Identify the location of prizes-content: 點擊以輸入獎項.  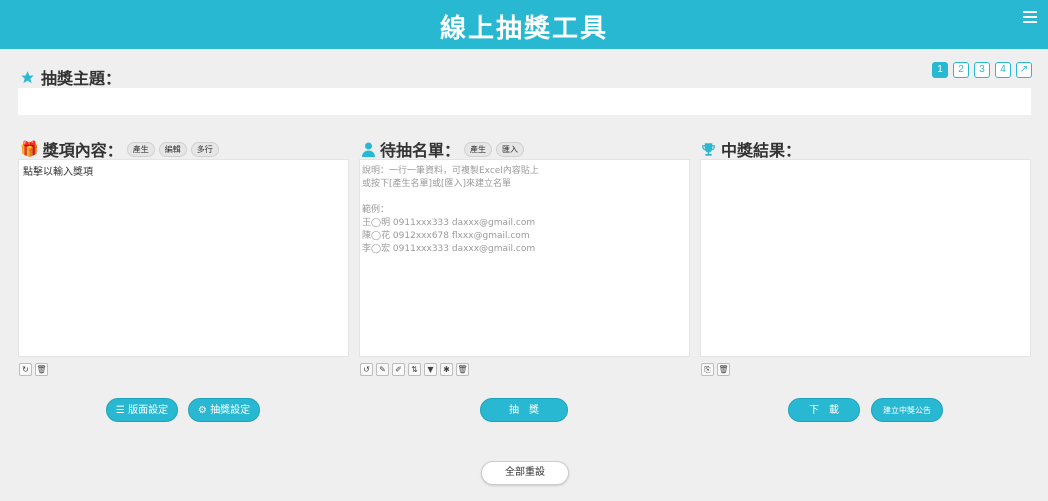
(58, 172).